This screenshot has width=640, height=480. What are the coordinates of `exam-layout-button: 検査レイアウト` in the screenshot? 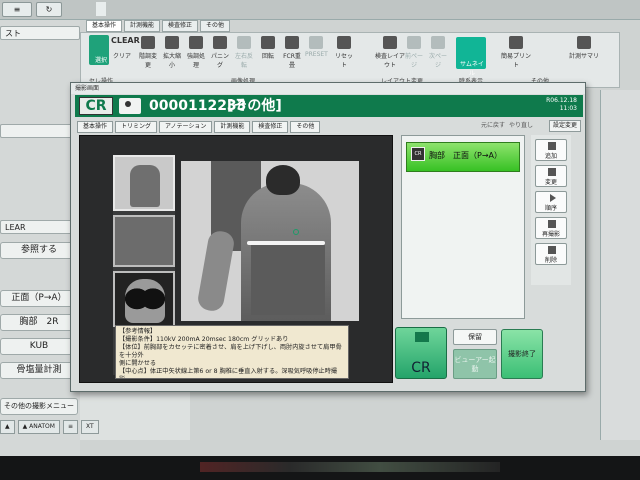 It's located at (390, 52).